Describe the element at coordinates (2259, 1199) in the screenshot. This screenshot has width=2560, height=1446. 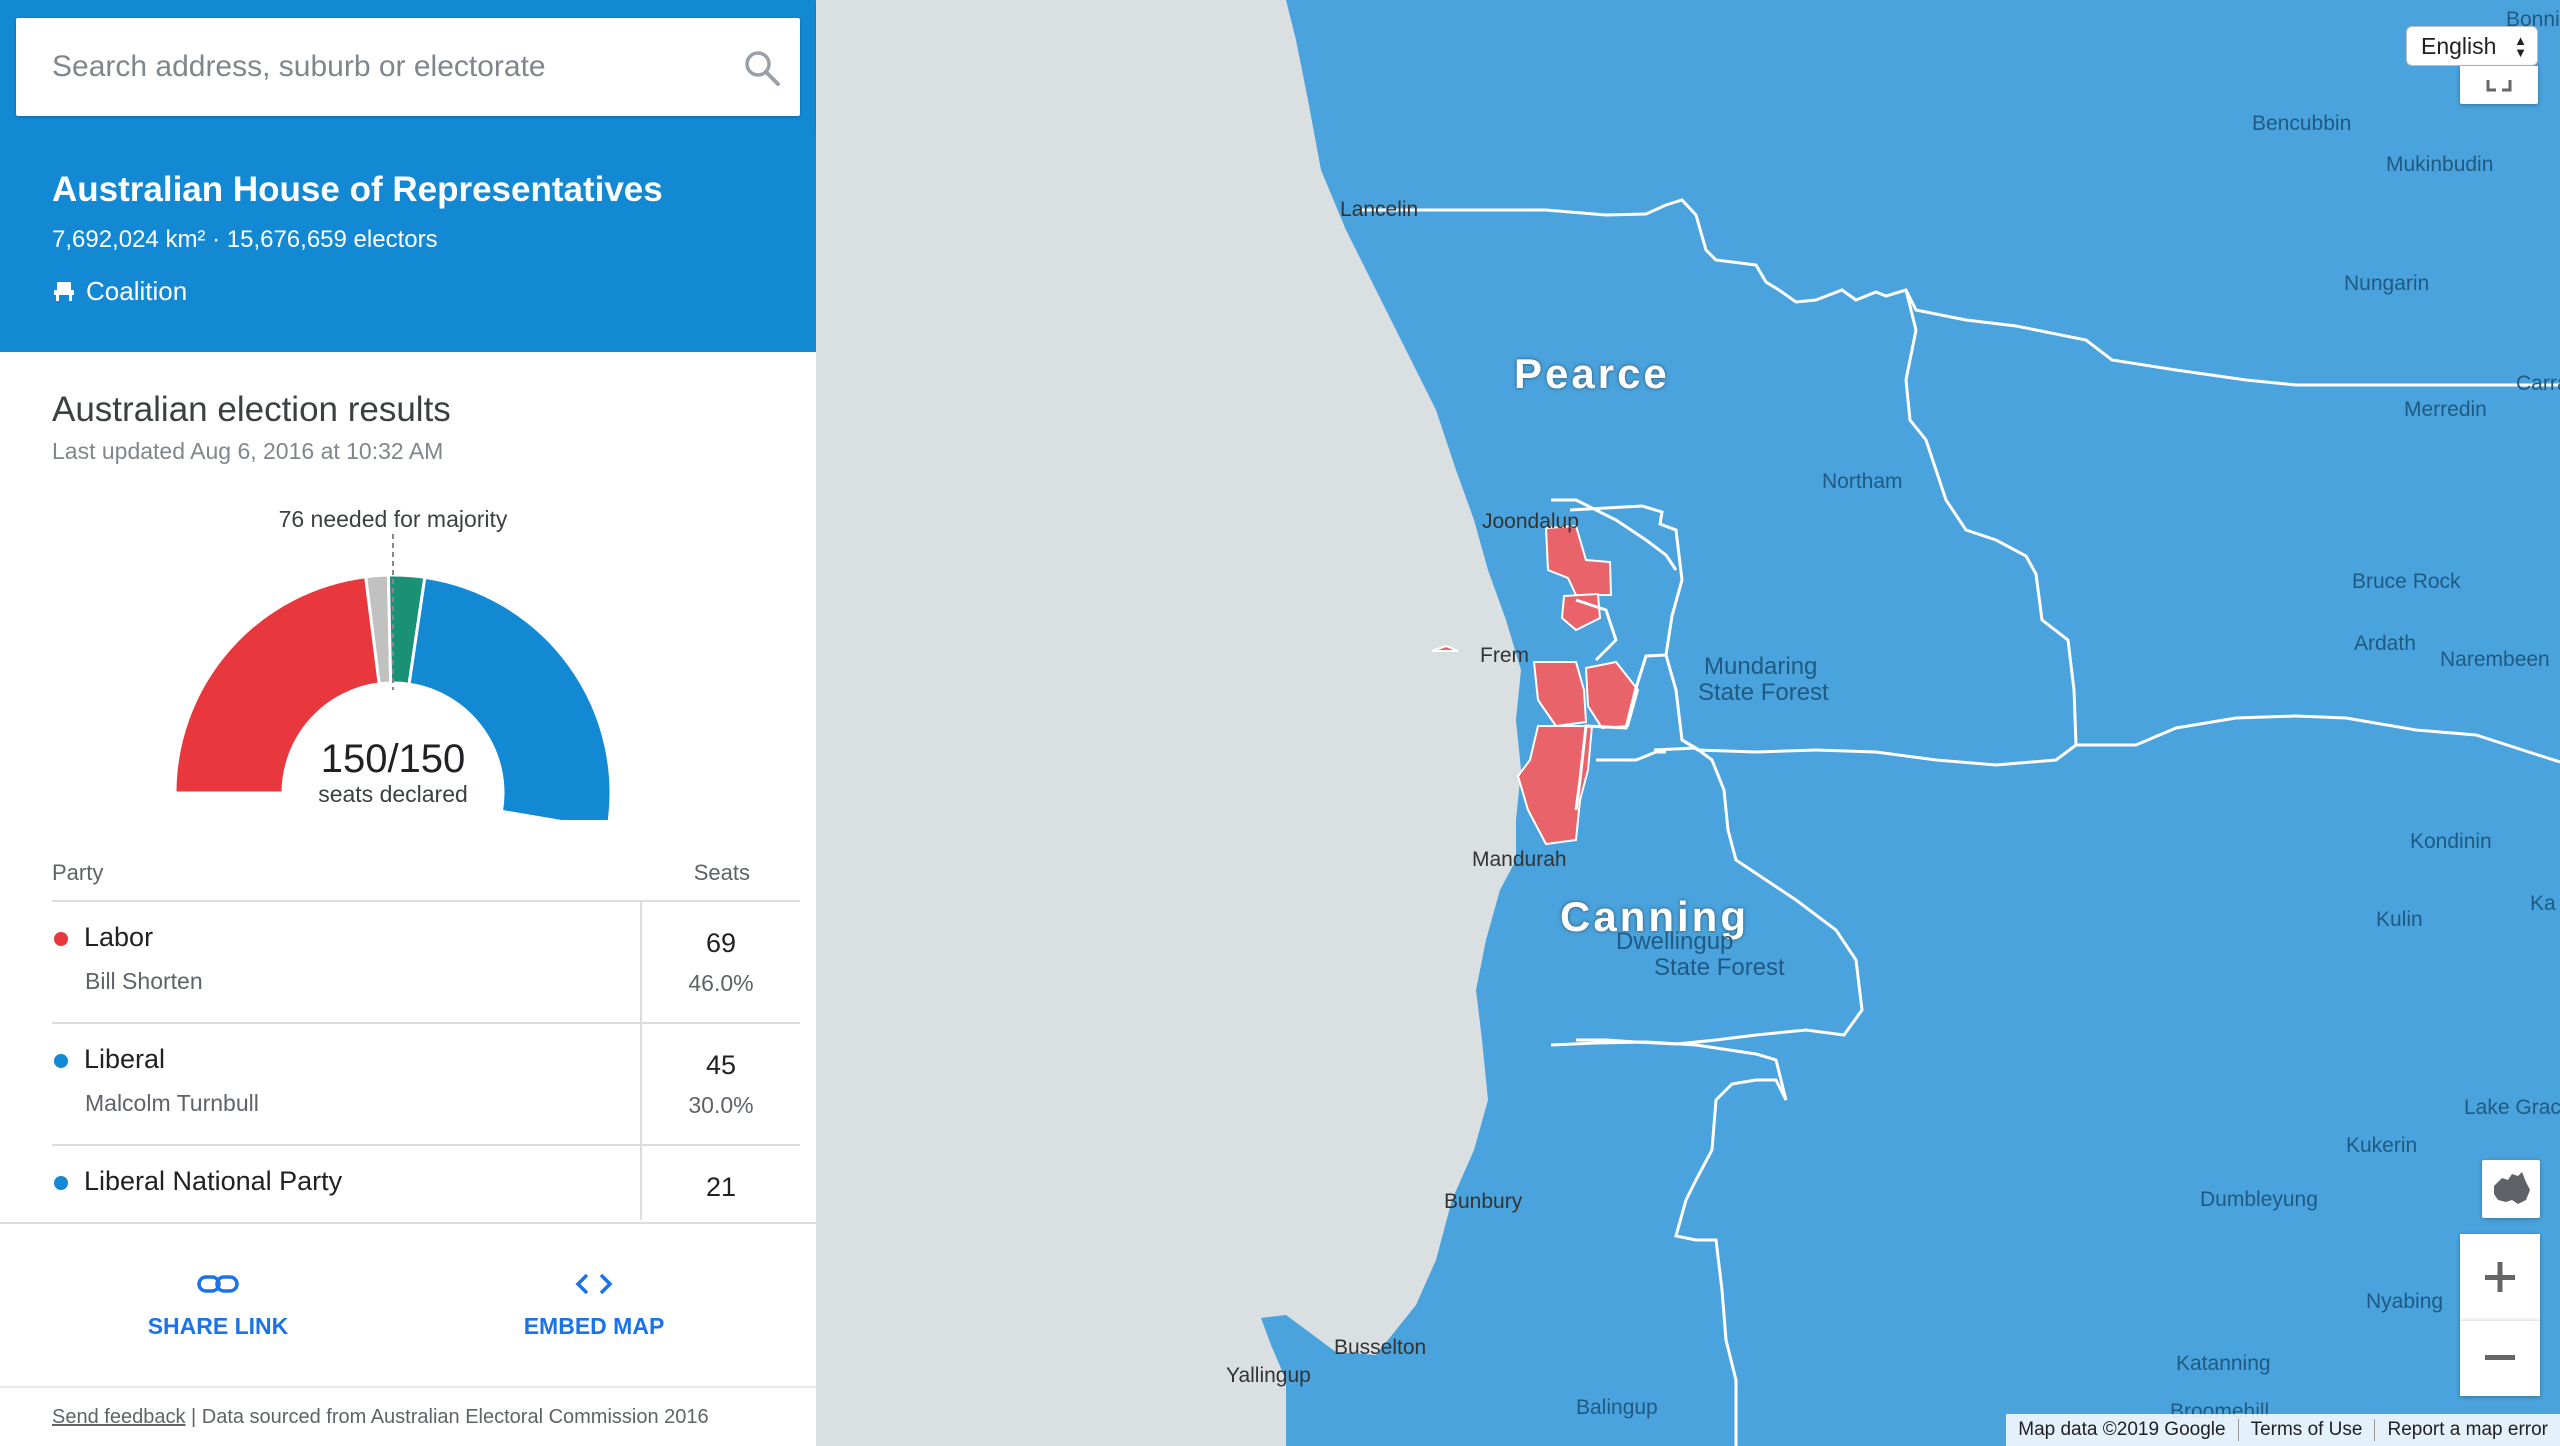
I see `town-dumbleyung: Dumbleyung` at that location.